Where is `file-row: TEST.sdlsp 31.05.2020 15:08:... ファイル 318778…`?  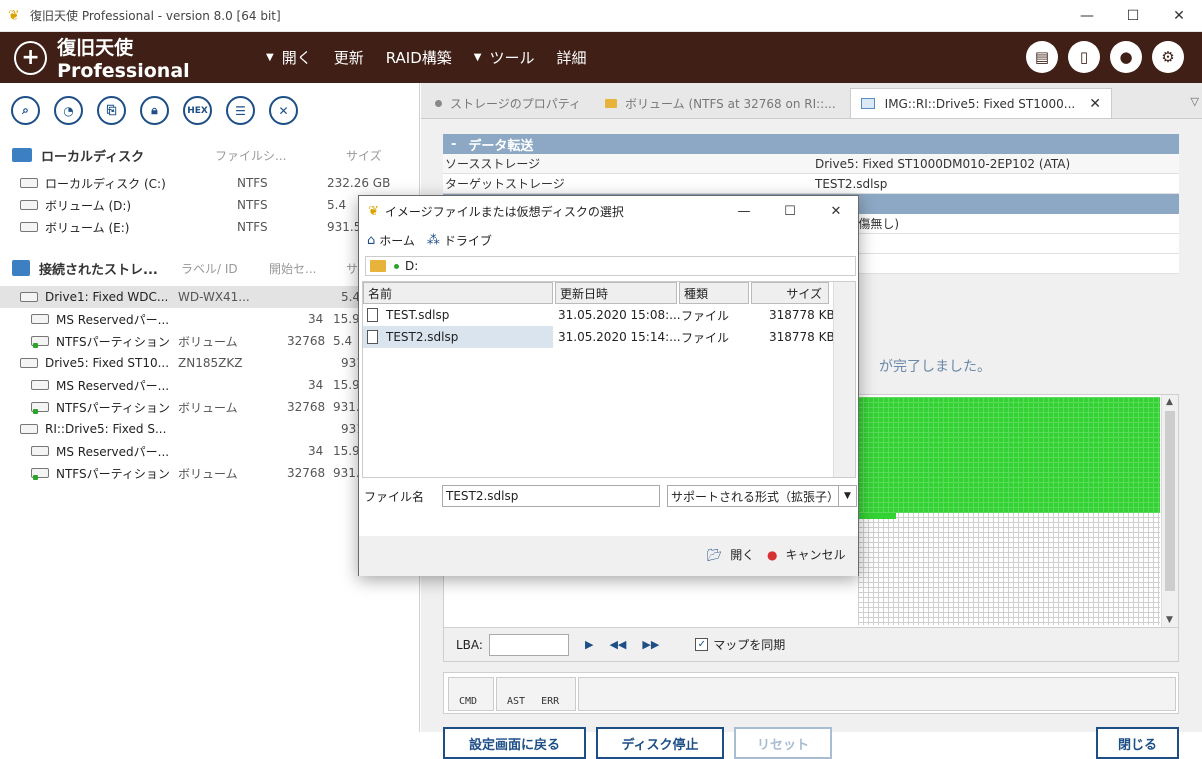
file-row: TEST.sdlsp 31.05.2020 15:08:... ファイル 318778… is located at coordinates (609, 315).